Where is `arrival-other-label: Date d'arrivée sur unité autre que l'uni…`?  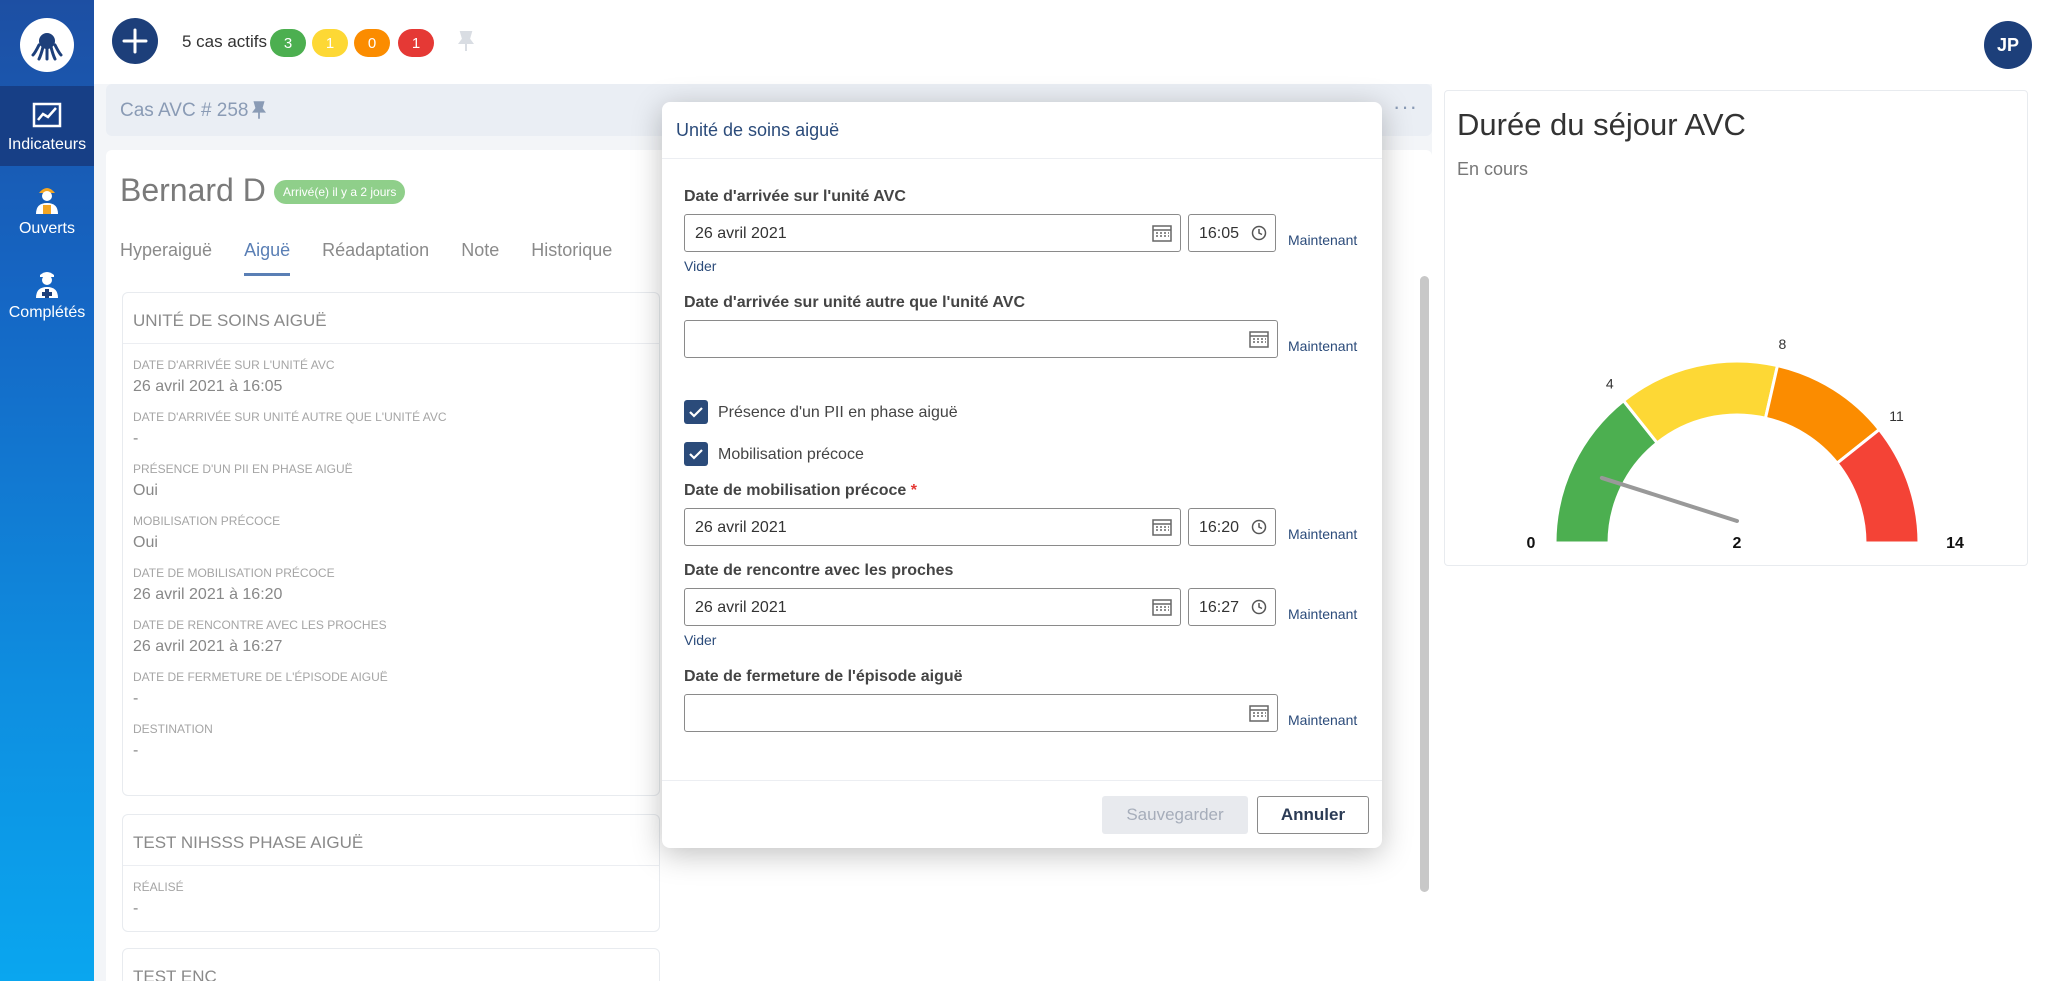
arrival-other-label: Date d'arrivée sur unité autre que l'uni… is located at coordinates (855, 302).